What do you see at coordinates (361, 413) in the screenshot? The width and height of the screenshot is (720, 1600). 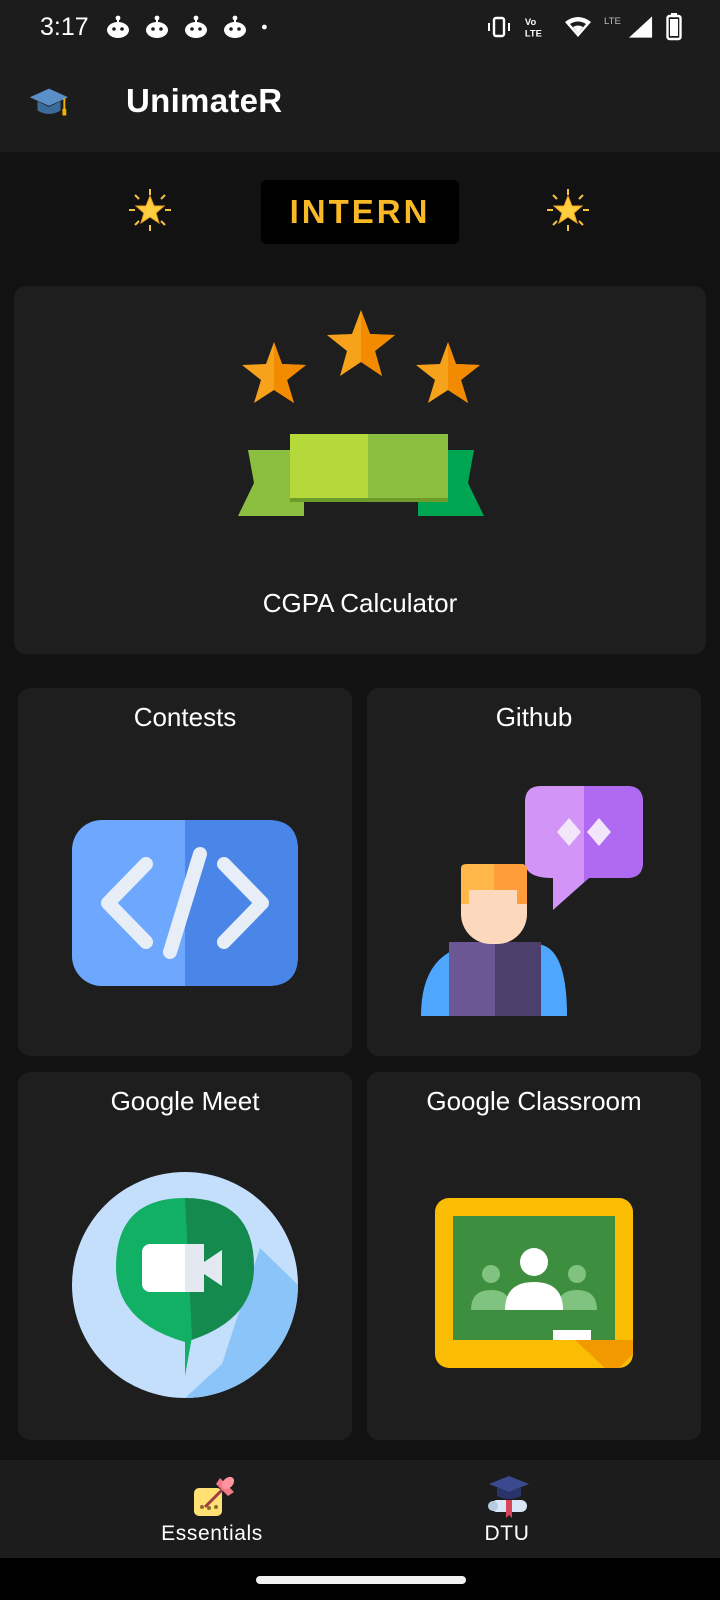 I see `three-stars-ribbon-icon` at bounding box center [361, 413].